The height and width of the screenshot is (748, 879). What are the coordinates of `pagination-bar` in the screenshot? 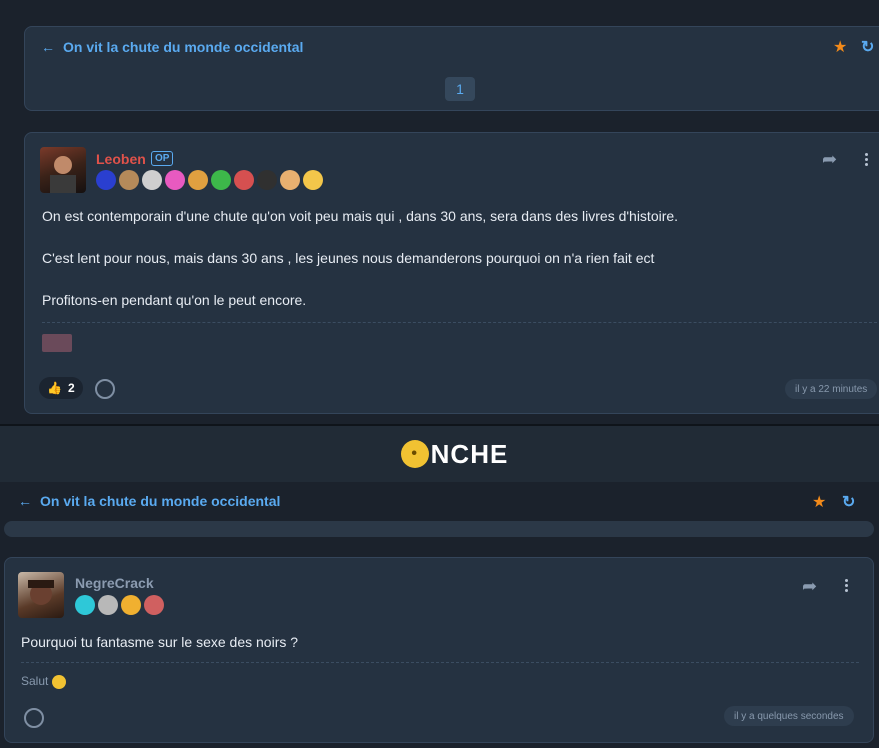 It's located at (439, 529).